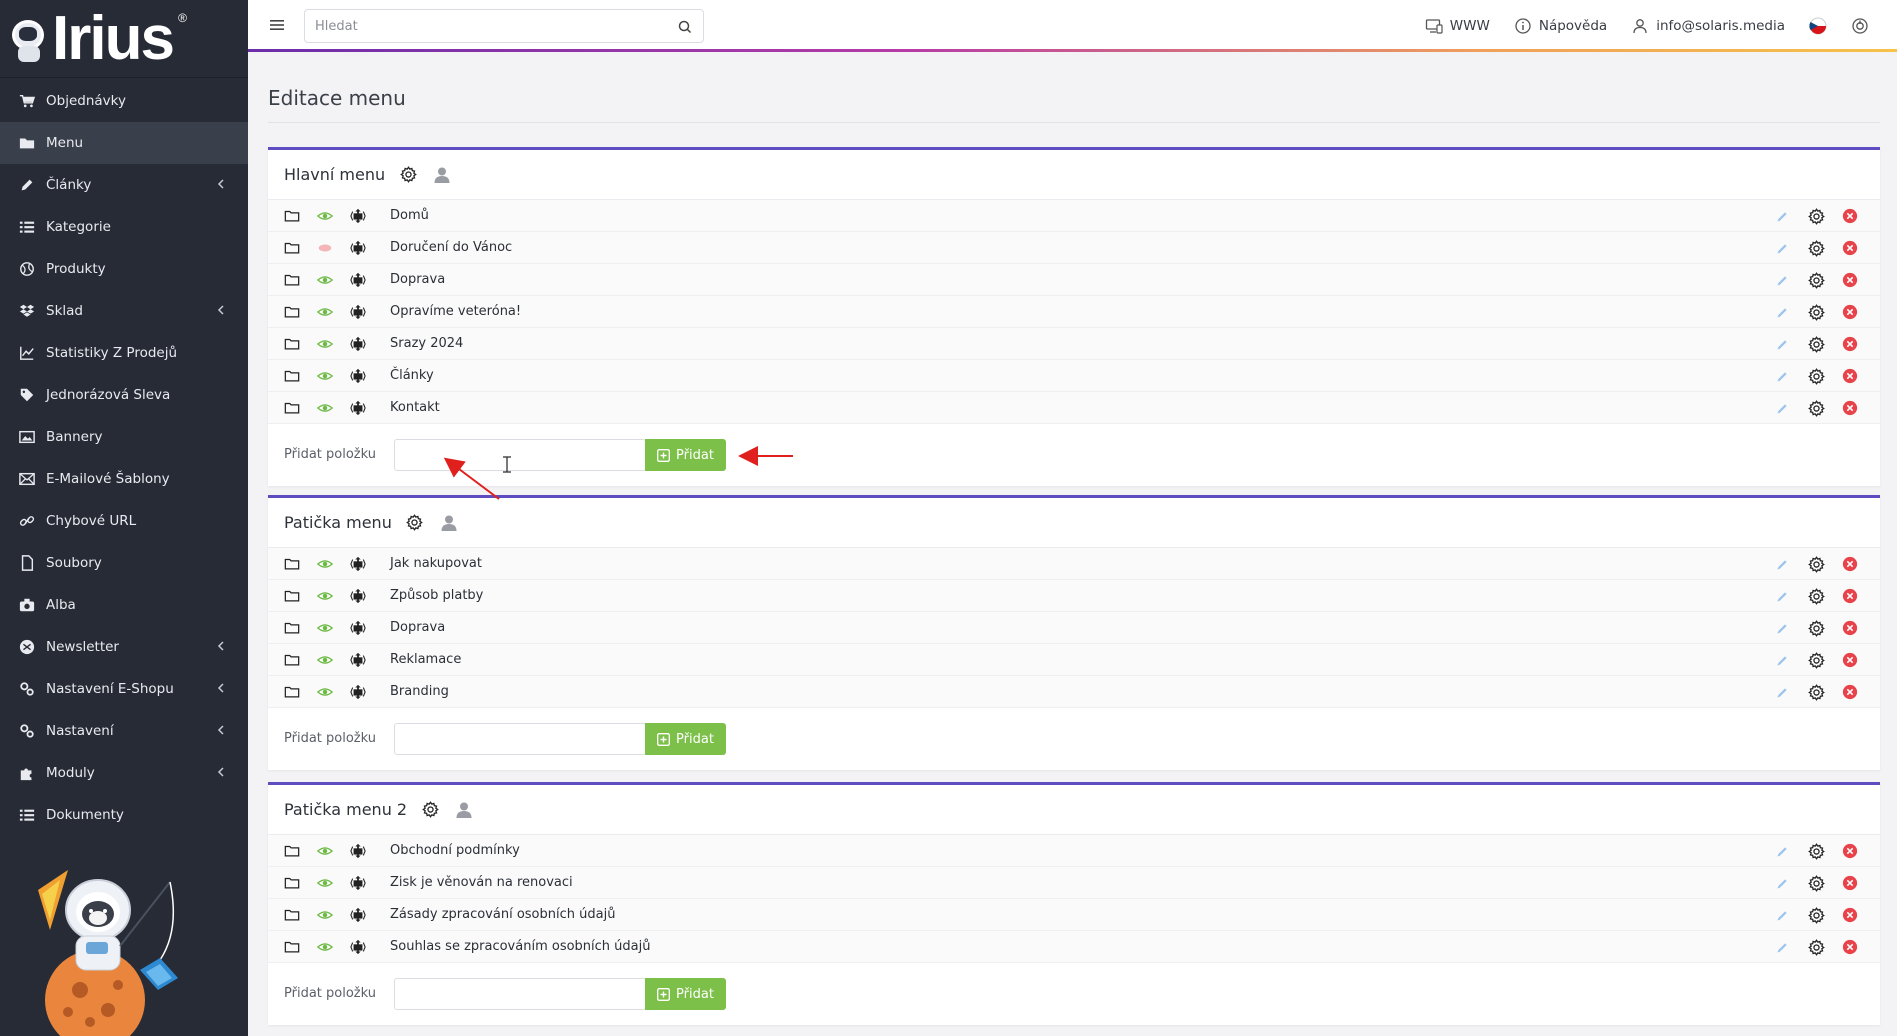 This screenshot has height=1036, width=1897. I want to click on sidebar-item-9: Bannery, so click(124, 437).